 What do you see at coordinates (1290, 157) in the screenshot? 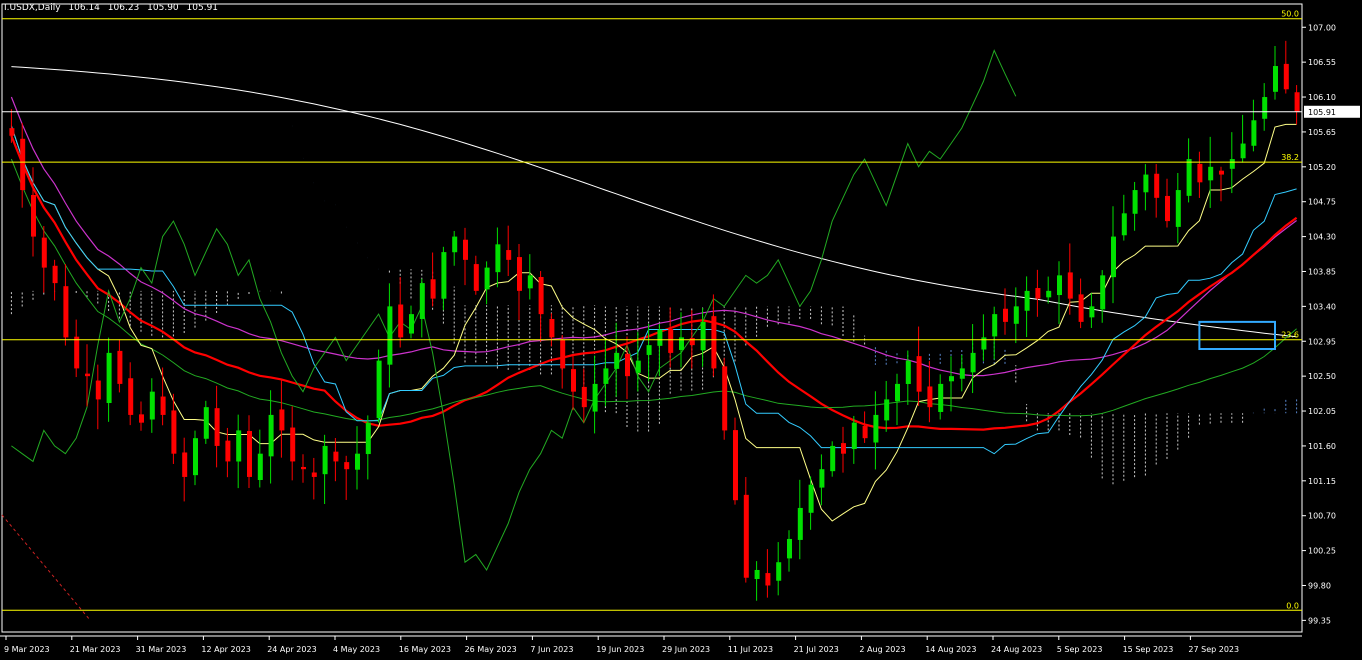
I see `fib-level-label: 38.2` at bounding box center [1290, 157].